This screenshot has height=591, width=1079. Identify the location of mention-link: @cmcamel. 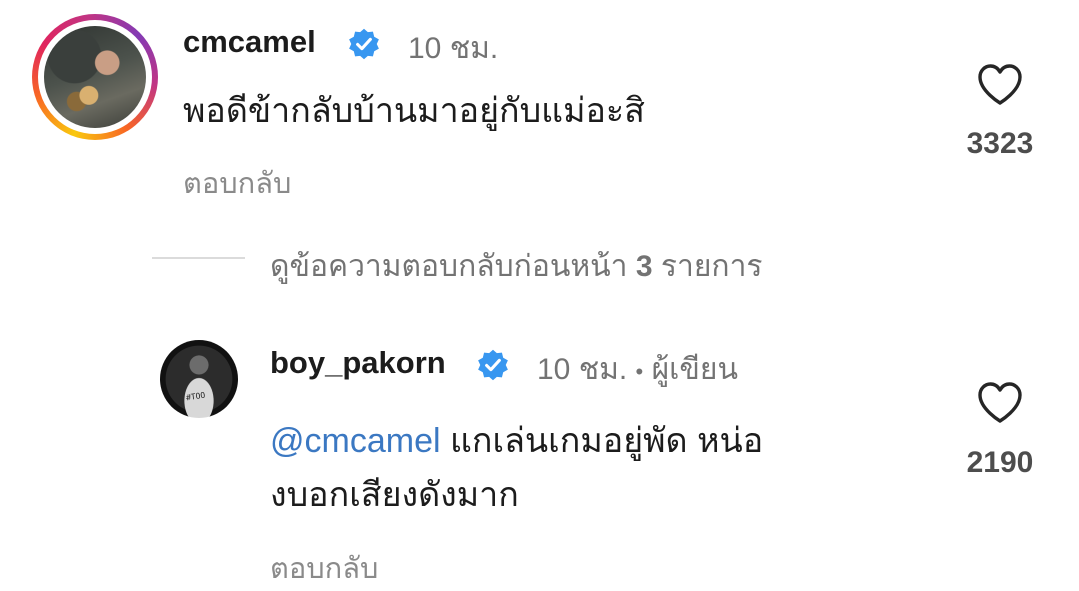
(355, 441).